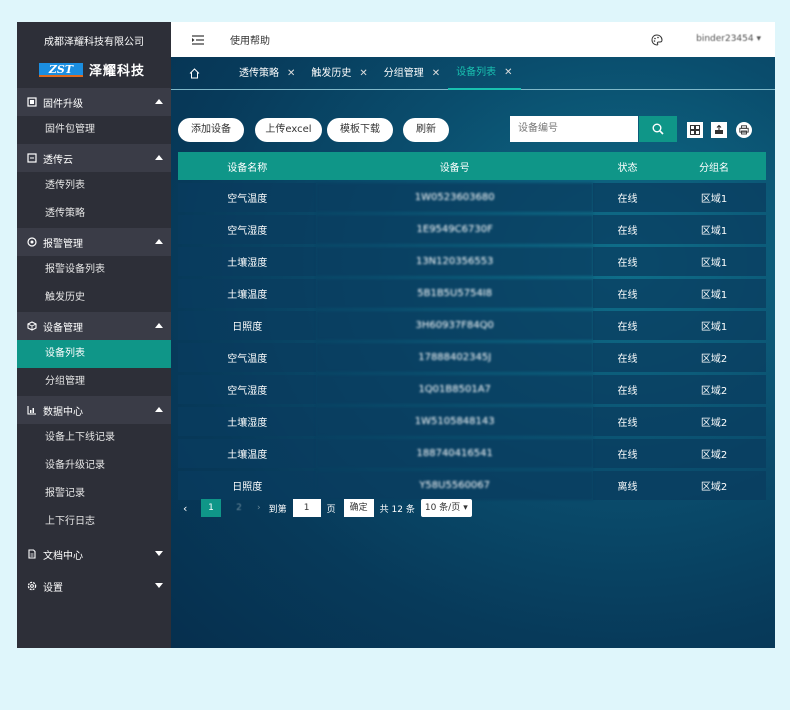 The height and width of the screenshot is (710, 790). Describe the element at coordinates (426, 130) in the screenshot. I see `refresh-button: 刷新` at that location.